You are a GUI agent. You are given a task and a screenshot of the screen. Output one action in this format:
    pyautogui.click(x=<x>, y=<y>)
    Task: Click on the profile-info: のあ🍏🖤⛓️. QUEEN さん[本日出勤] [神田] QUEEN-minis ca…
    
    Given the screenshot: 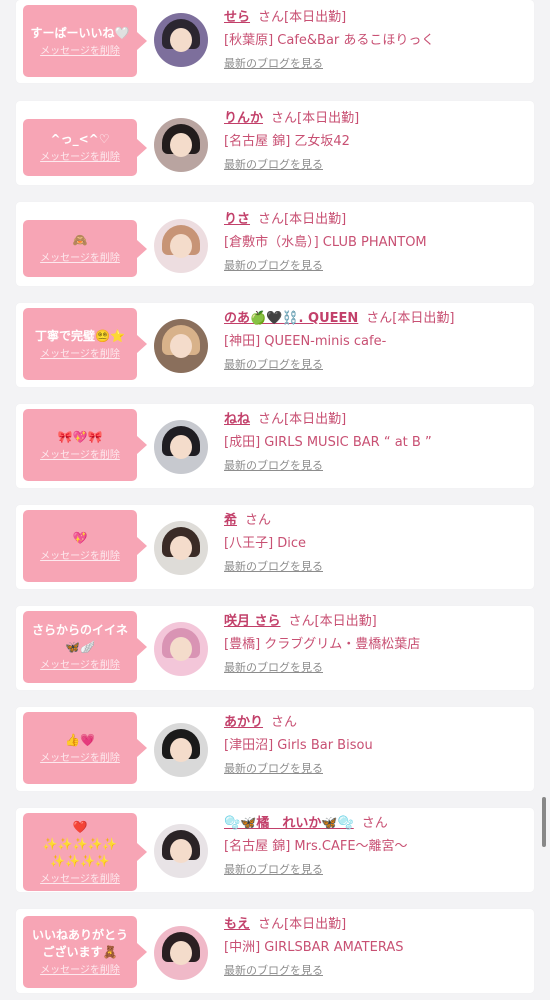 What is the action you would take?
    pyautogui.click(x=375, y=340)
    